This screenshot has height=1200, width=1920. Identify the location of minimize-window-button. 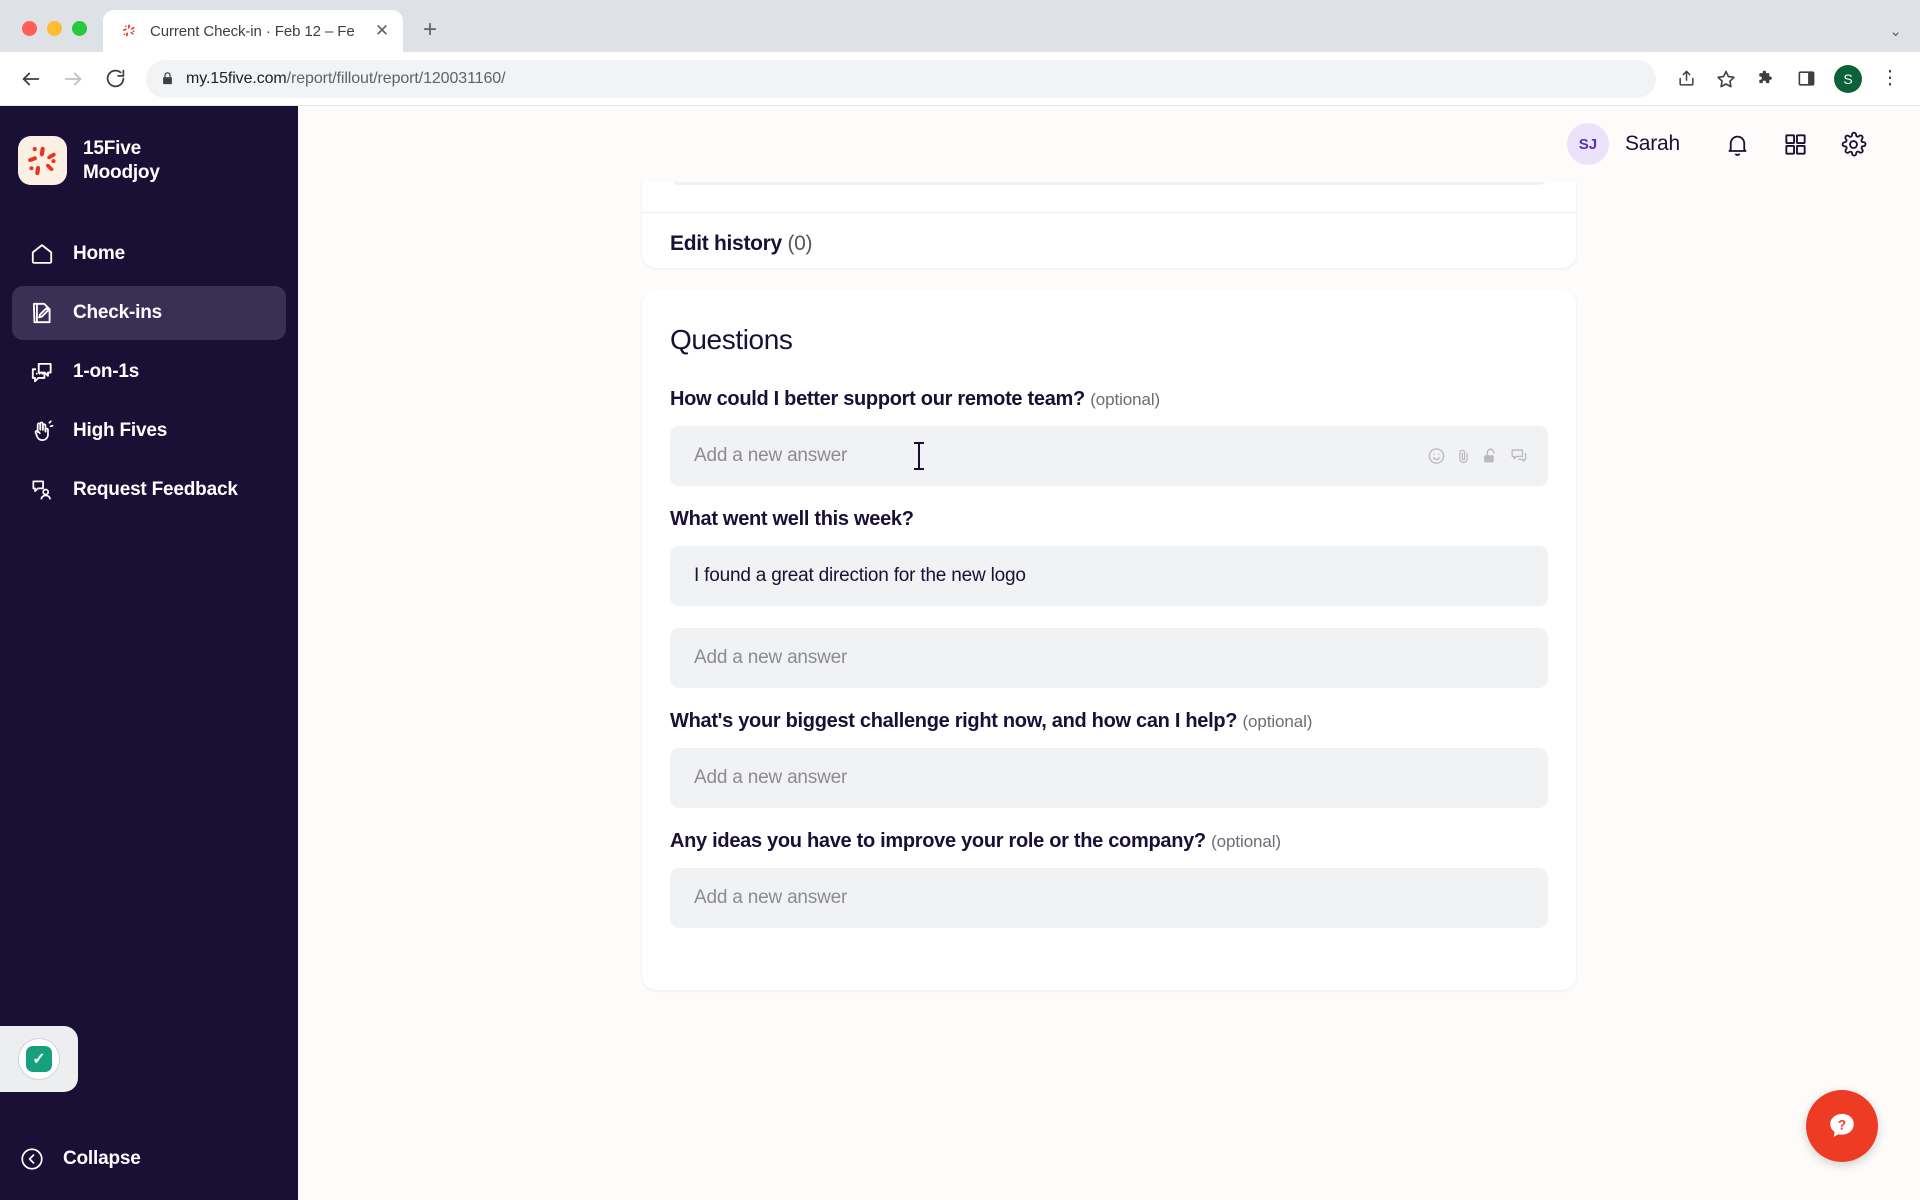
(54, 28).